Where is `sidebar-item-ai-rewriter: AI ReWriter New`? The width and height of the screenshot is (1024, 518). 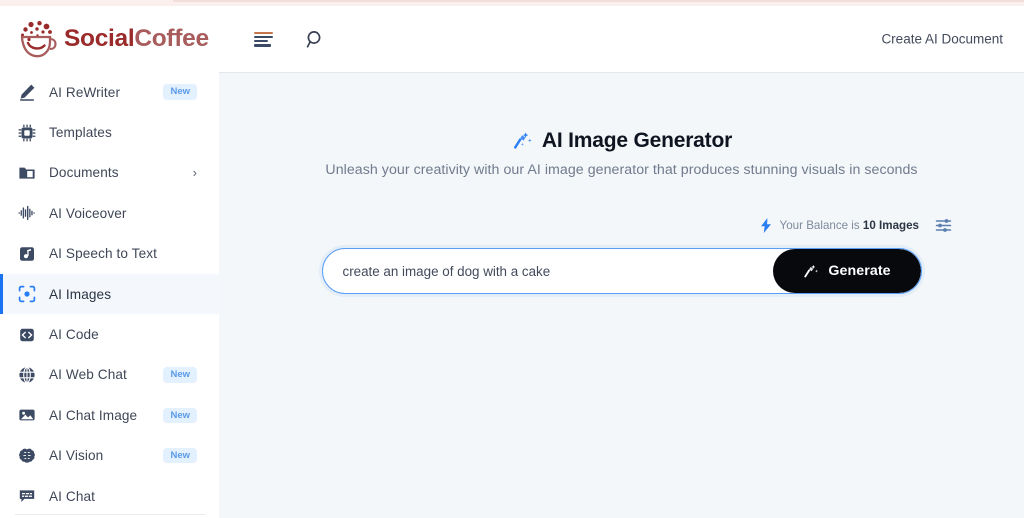 sidebar-item-ai-rewriter: AI ReWriter New is located at coordinates (109, 92).